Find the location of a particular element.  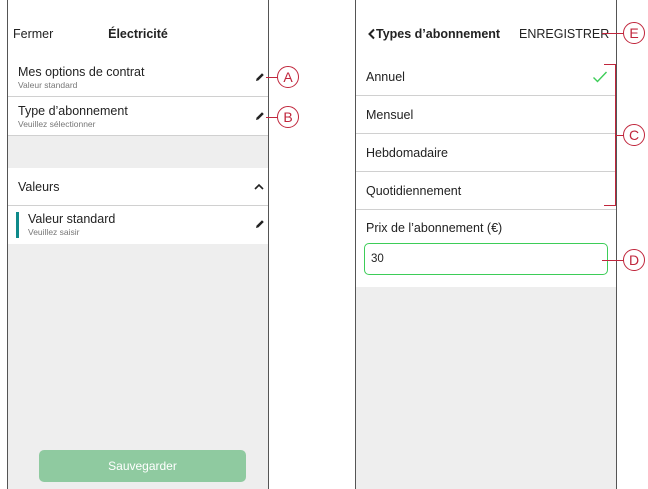

option-label: Hebdomadaire is located at coordinates (407, 153).